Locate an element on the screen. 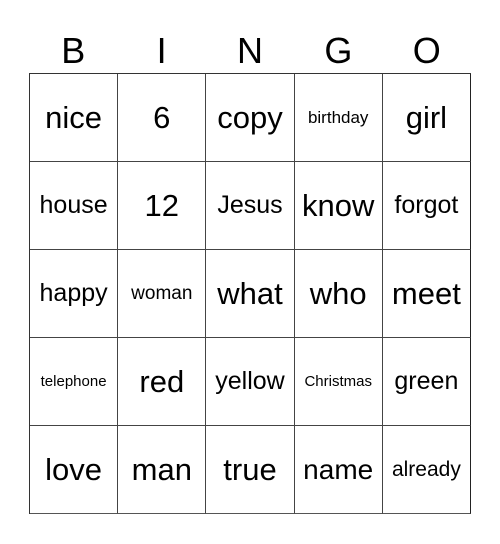 The width and height of the screenshot is (500, 544). bingo-cell: nice is located at coordinates (74, 118).